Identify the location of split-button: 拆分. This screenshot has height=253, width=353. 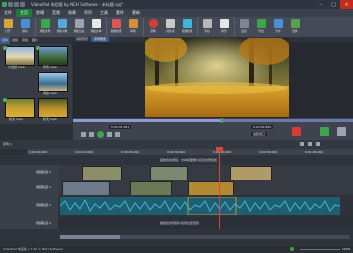
(224, 27).